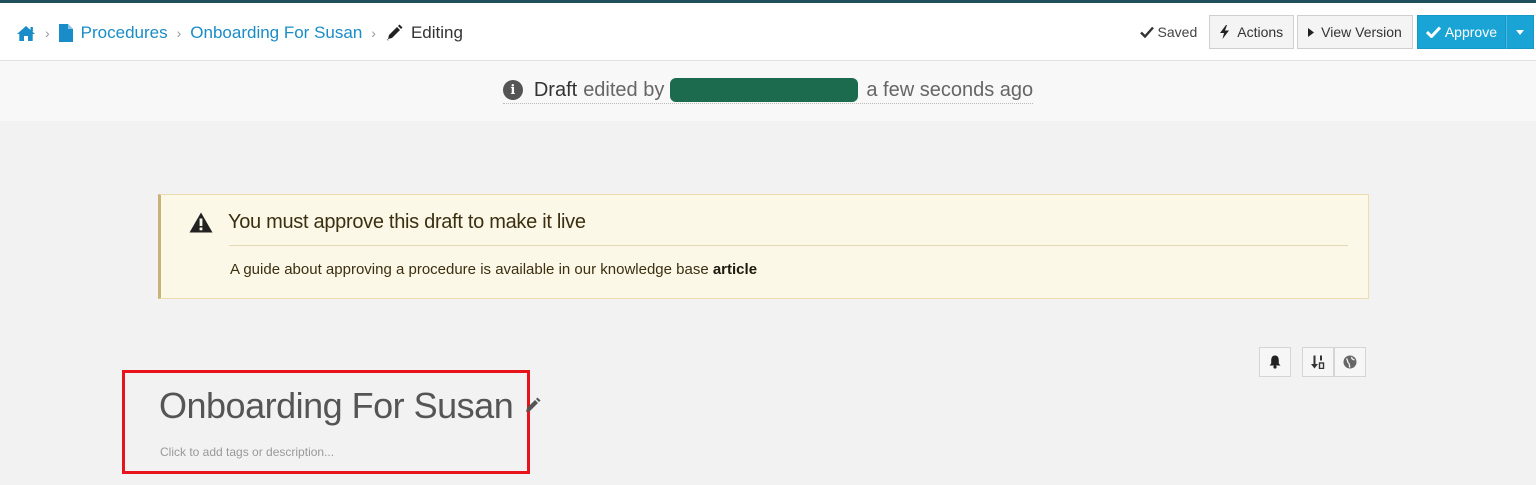  I want to click on breadcrumb-procedures: Procedures, so click(124, 33).